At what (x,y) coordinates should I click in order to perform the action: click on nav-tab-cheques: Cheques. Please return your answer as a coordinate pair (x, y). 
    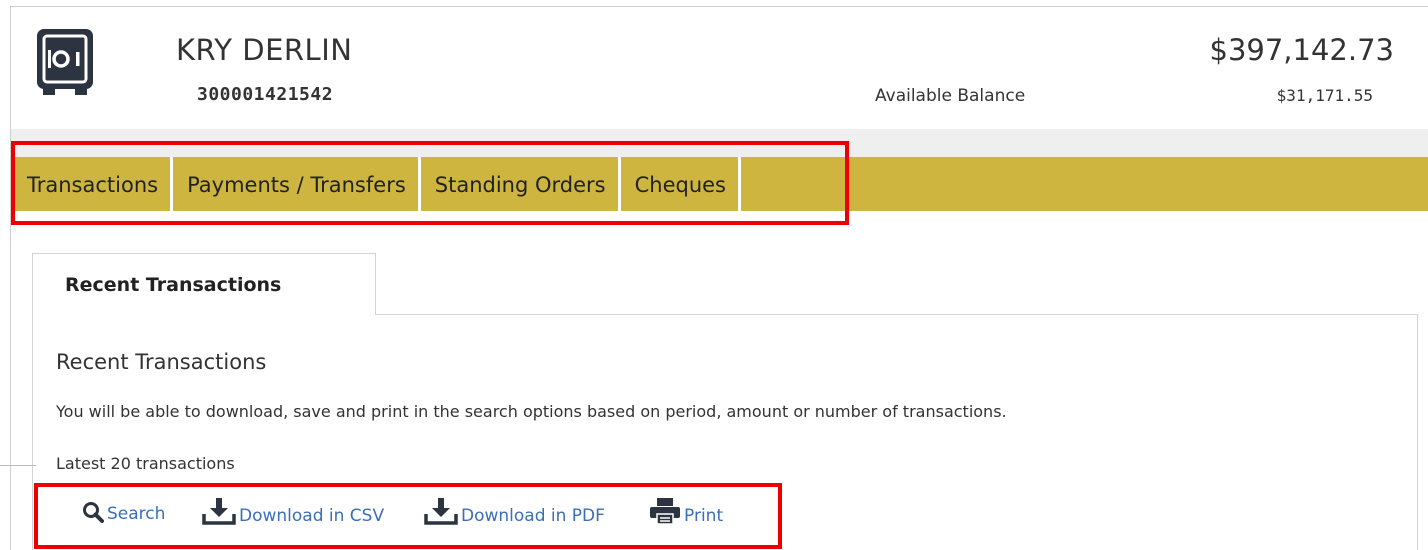
    Looking at the image, I should click on (681, 184).